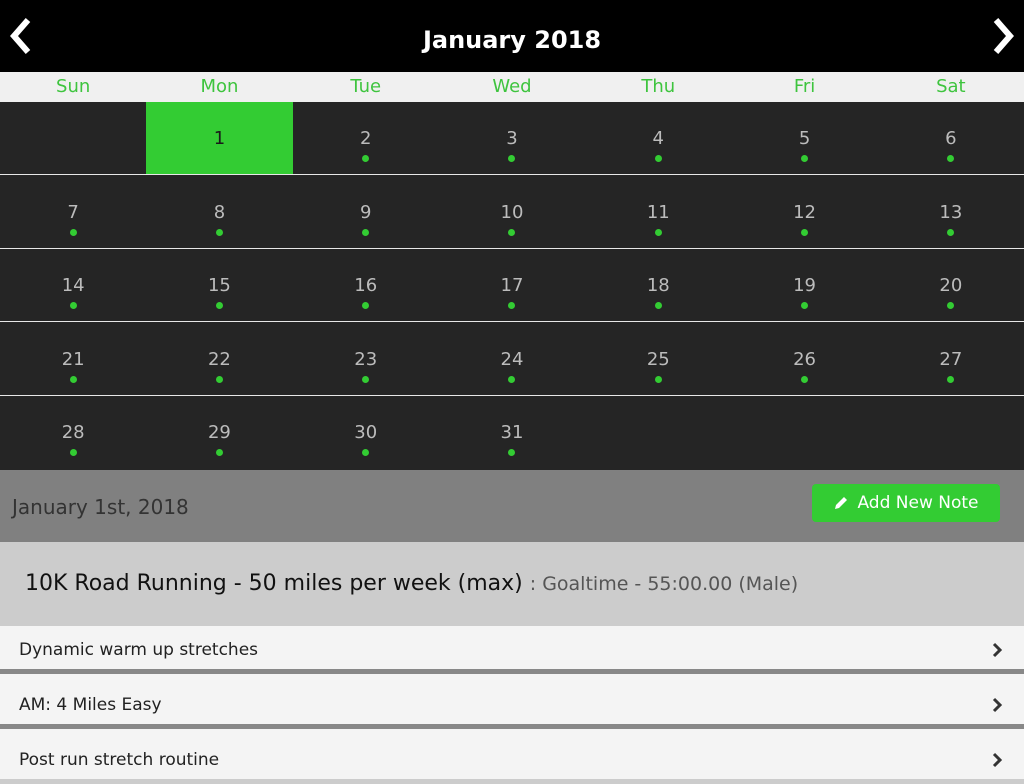 The width and height of the screenshot is (1024, 784). I want to click on calendar-week-row: 1 2 3 4 5 6, so click(512, 138).